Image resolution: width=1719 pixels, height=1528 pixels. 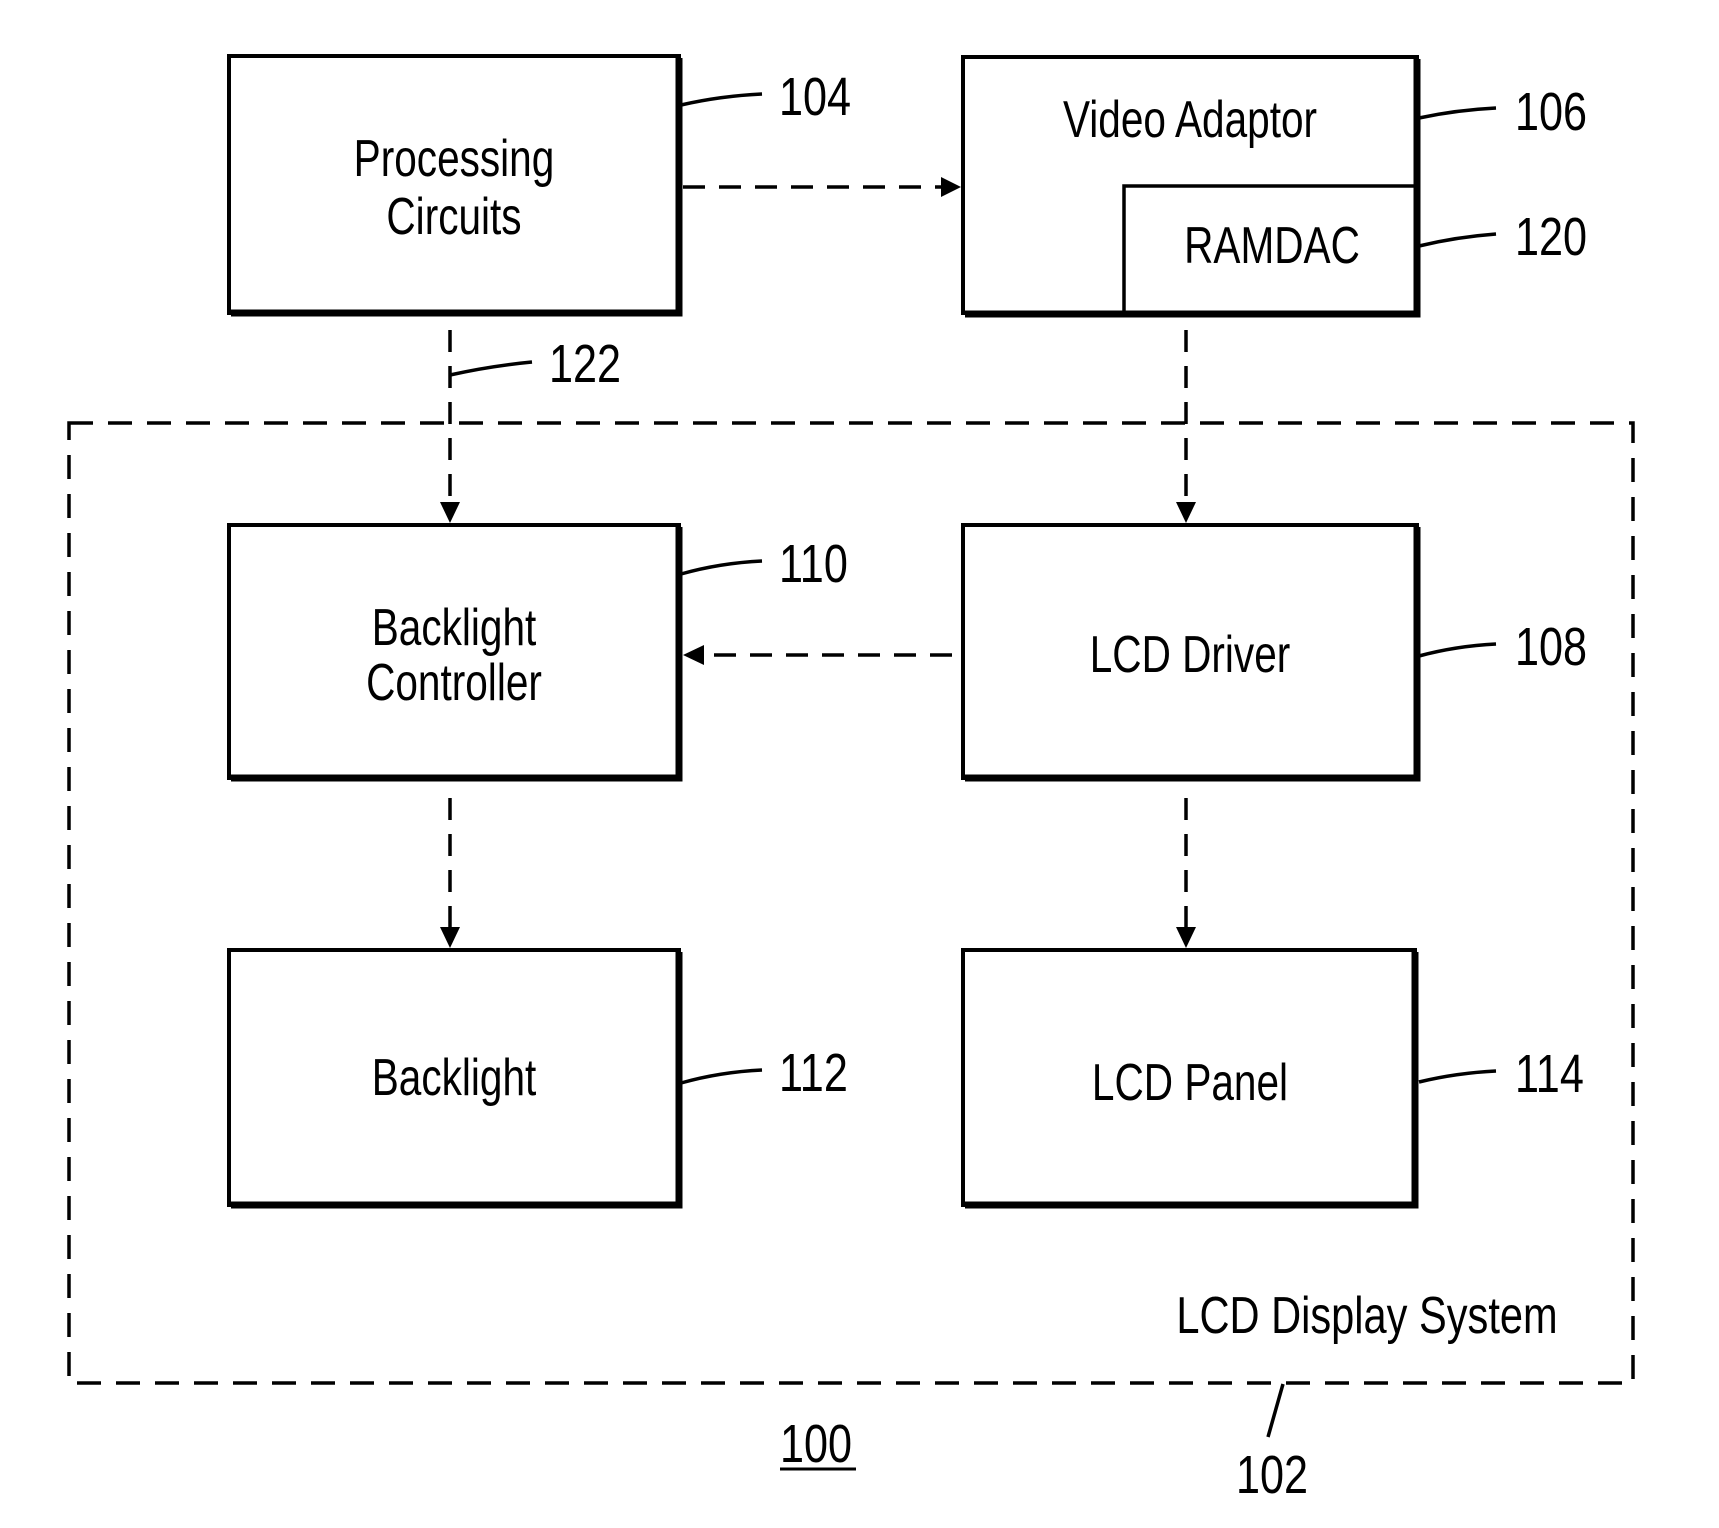 I want to click on processing-circuits-label-line1: Processing, so click(x=454, y=158).